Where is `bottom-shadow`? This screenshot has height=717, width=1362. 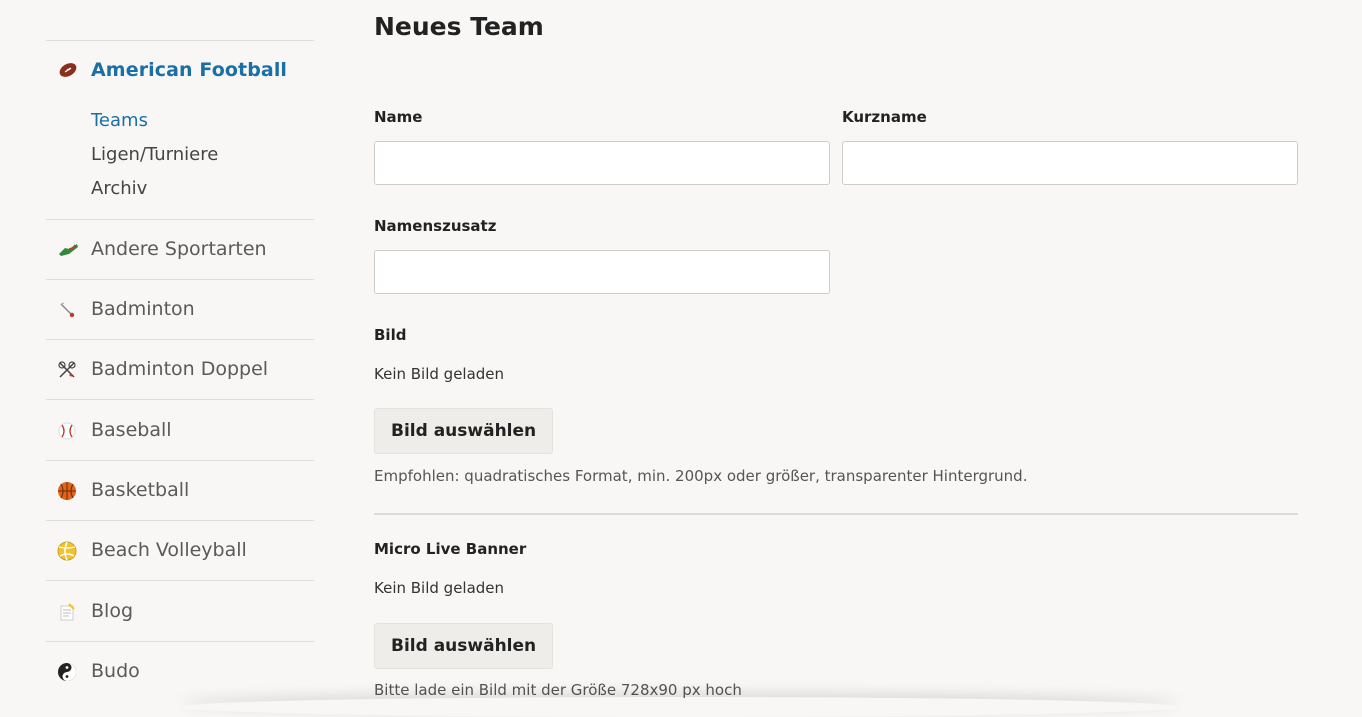
bottom-shadow is located at coordinates (680, 707).